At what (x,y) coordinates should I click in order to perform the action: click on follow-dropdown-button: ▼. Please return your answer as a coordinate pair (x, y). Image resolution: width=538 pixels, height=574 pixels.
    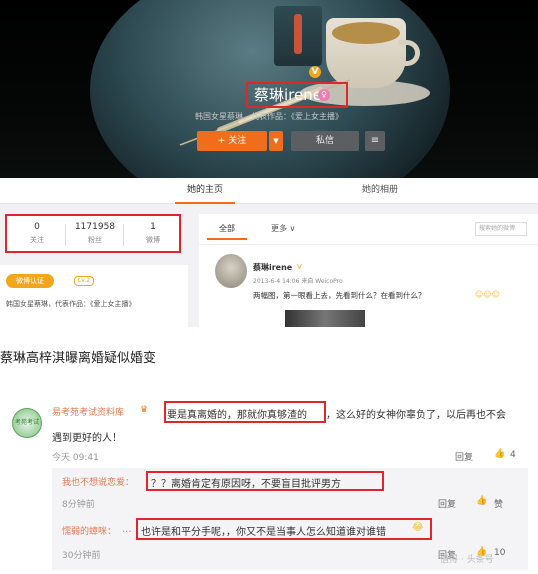
    Looking at the image, I should click on (276, 141).